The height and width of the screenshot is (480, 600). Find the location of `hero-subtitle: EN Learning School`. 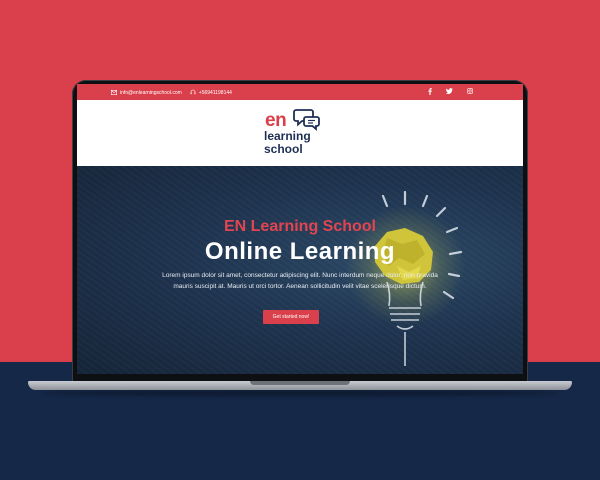

hero-subtitle: EN Learning School is located at coordinates (299, 226).